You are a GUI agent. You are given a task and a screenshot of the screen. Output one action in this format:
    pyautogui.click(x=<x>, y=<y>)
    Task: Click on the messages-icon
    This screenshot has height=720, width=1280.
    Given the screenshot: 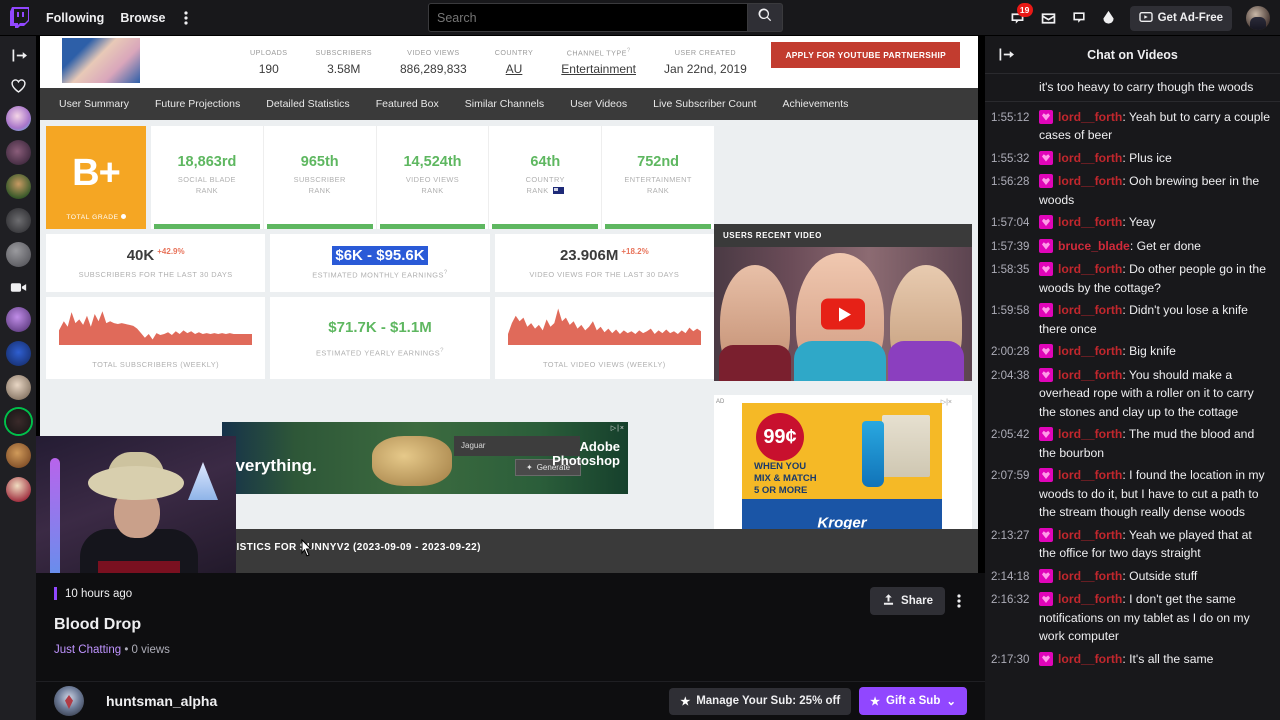 What is the action you would take?
    pyautogui.click(x=1079, y=18)
    